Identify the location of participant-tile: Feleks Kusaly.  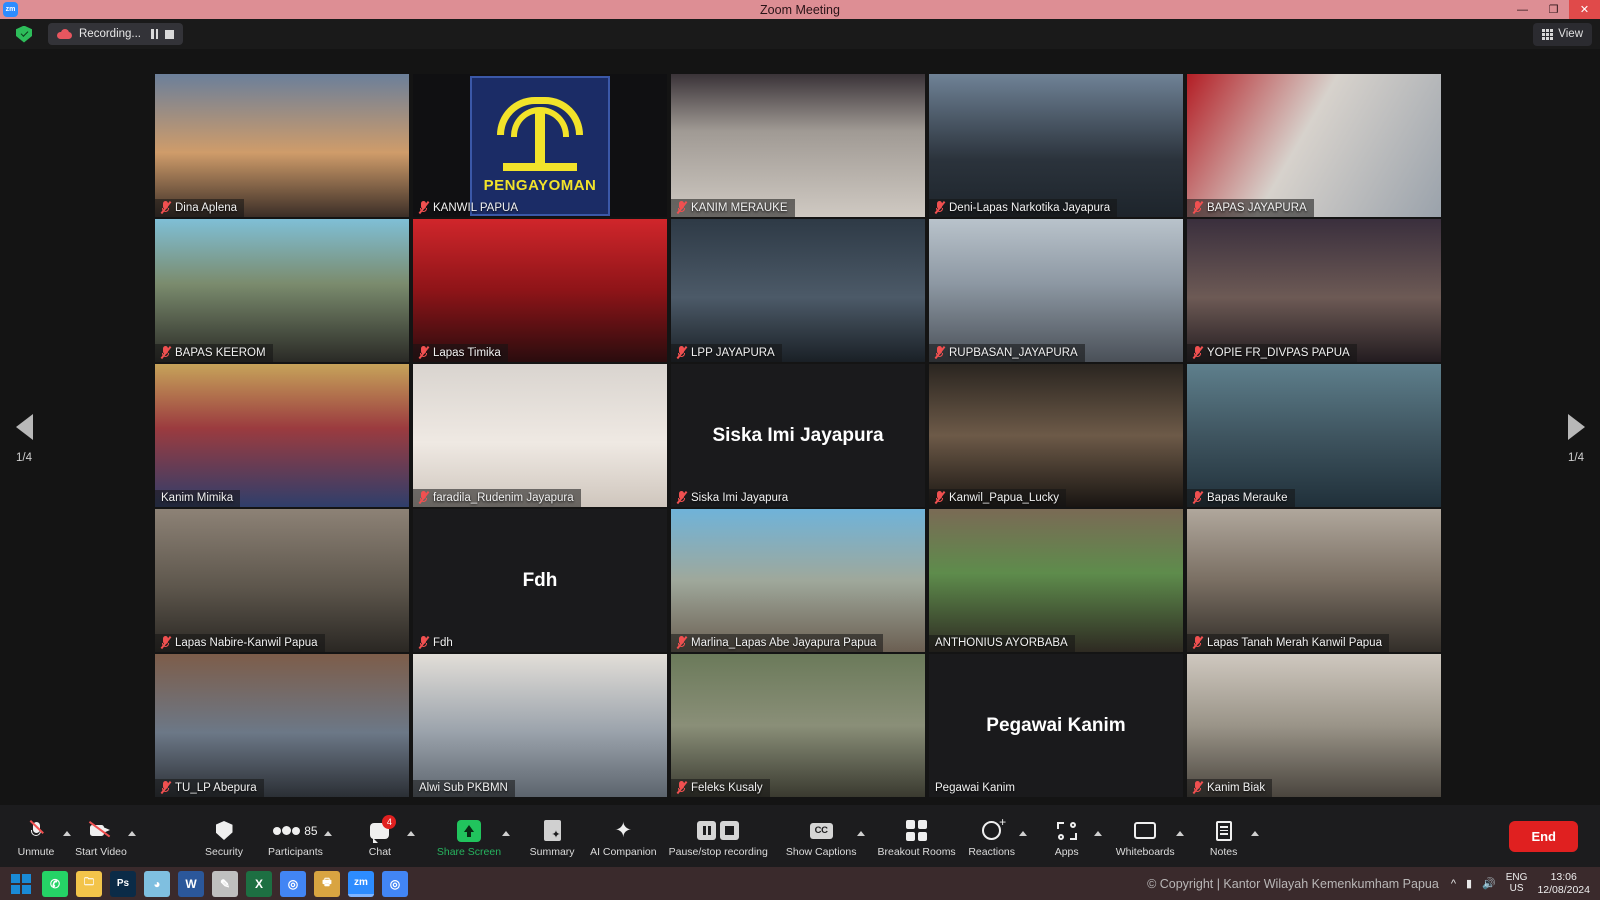
(798, 725).